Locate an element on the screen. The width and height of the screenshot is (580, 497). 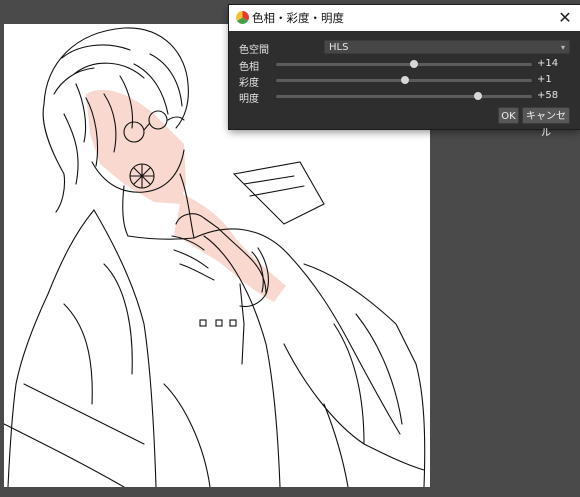
dialog-title: 色相・彩度・明度 is located at coordinates (298, 18).